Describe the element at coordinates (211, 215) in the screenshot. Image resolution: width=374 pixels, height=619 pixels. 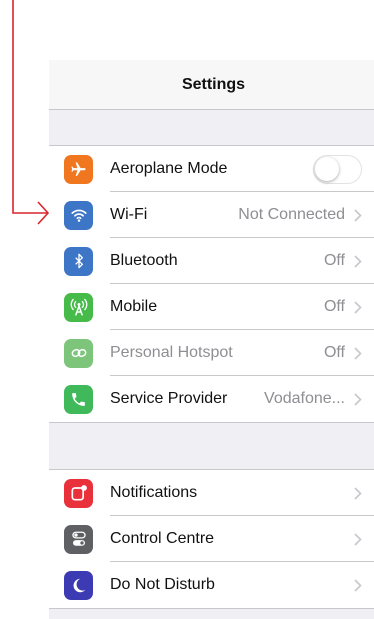
I see `settings-row-wifi: Wi-Fi Not Connected` at that location.